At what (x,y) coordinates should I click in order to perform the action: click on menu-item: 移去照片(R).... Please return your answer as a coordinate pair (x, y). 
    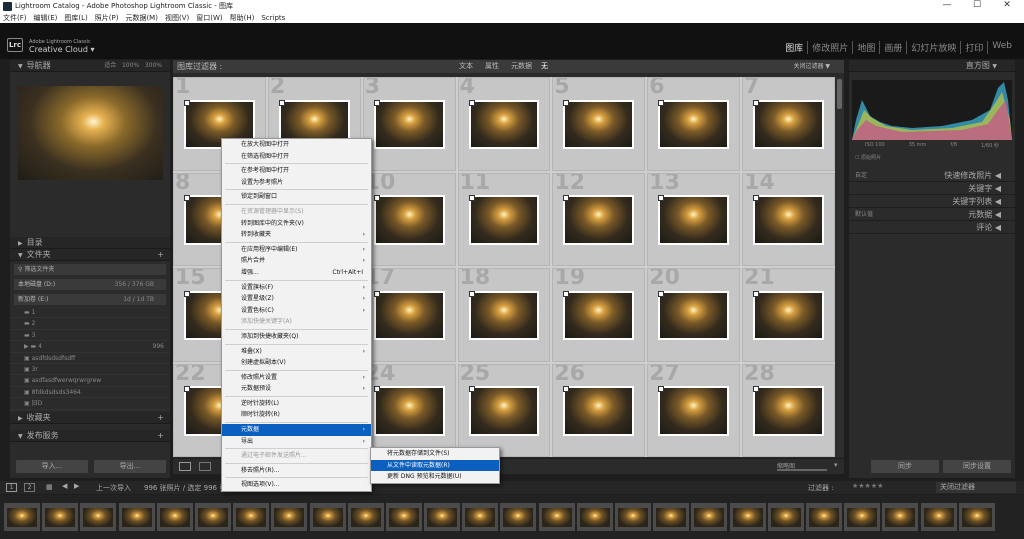
    Looking at the image, I should click on (296, 471).